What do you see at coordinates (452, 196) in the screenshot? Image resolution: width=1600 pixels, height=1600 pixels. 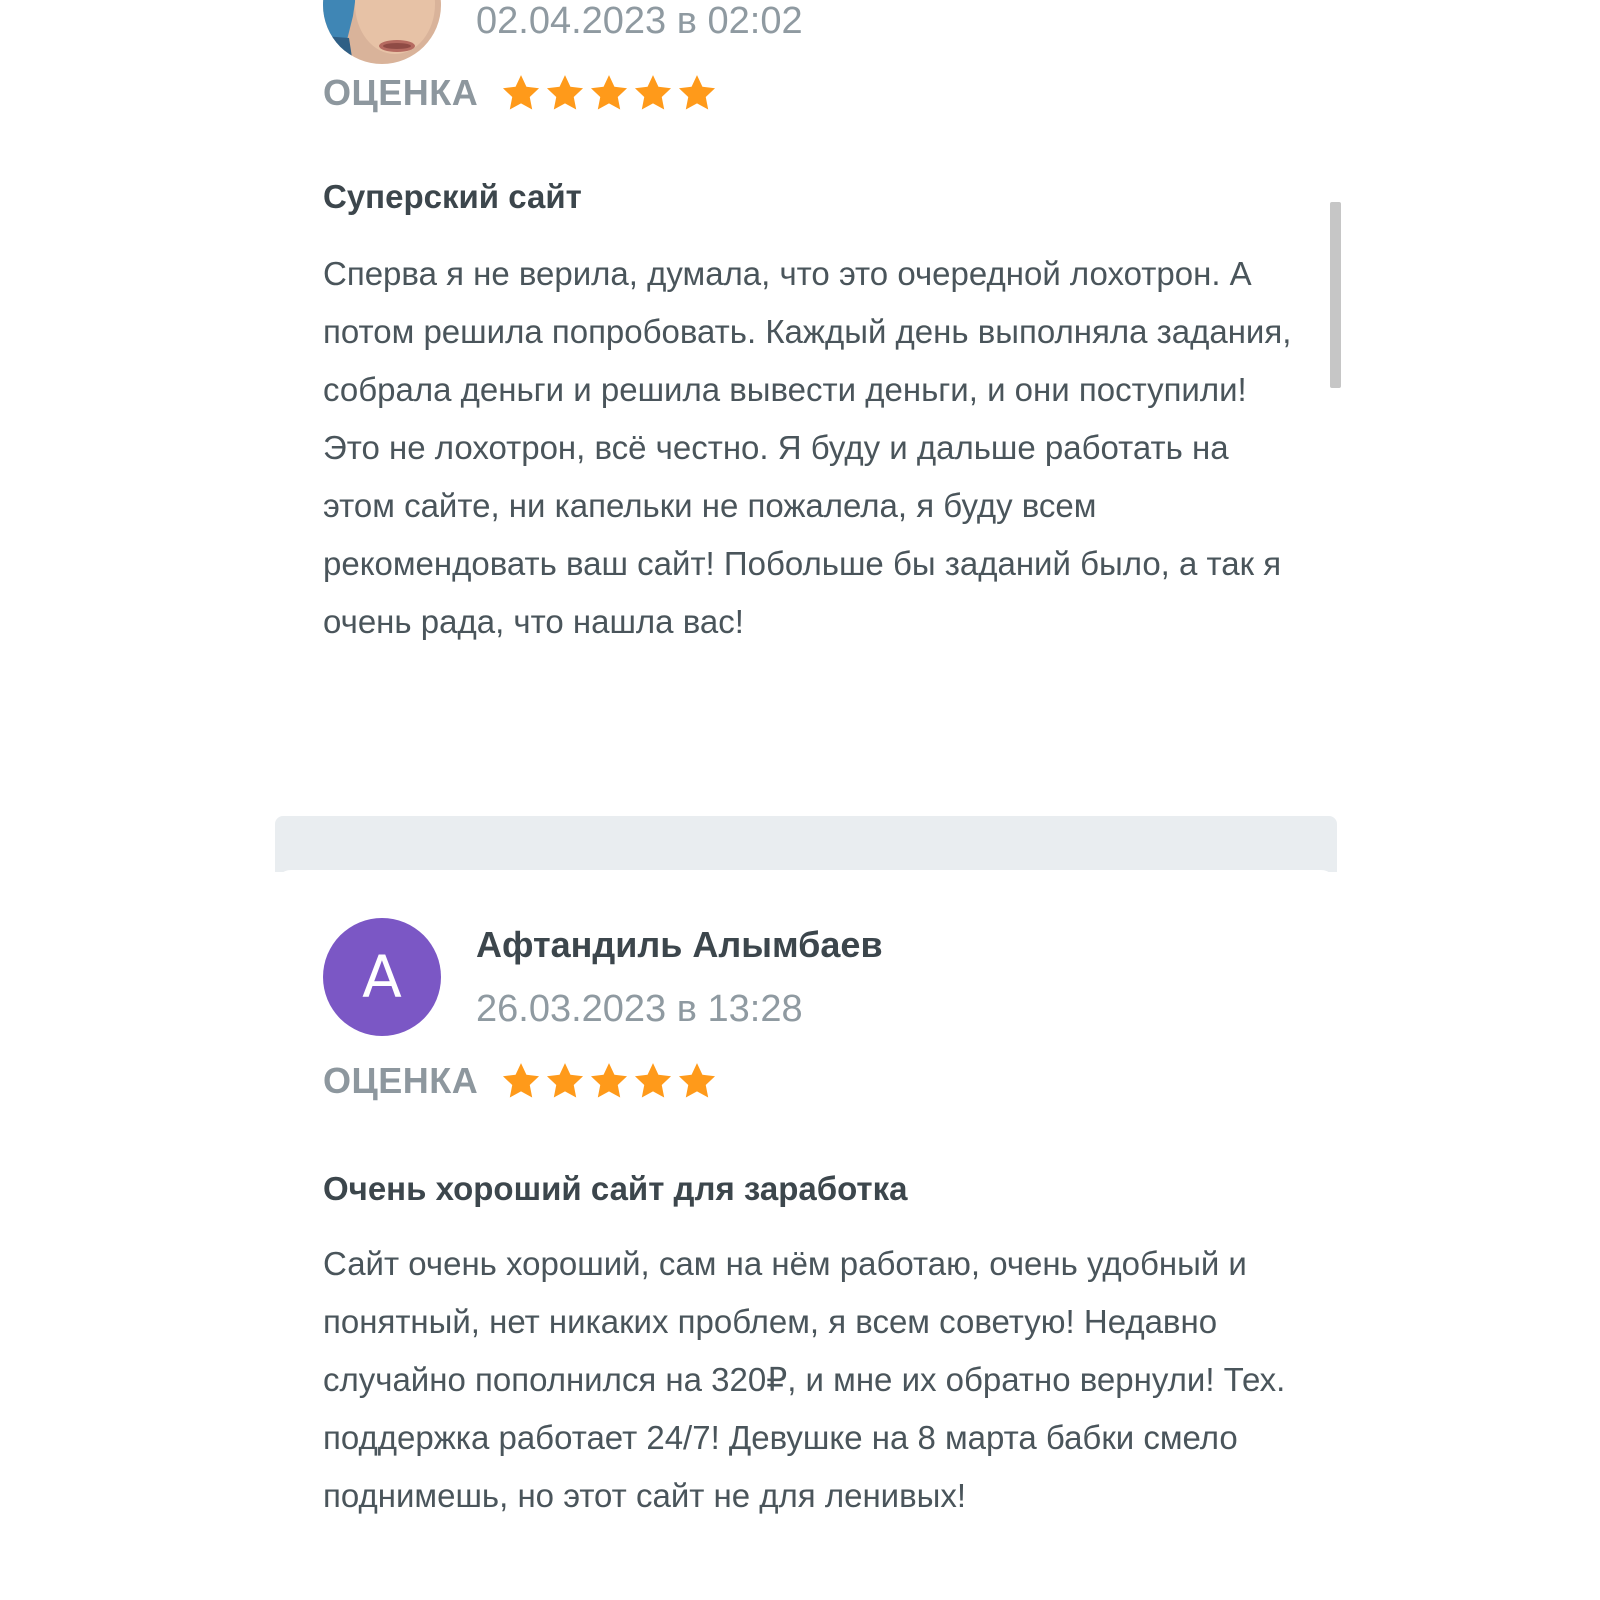 I see `review-title: Суперский сайт` at bounding box center [452, 196].